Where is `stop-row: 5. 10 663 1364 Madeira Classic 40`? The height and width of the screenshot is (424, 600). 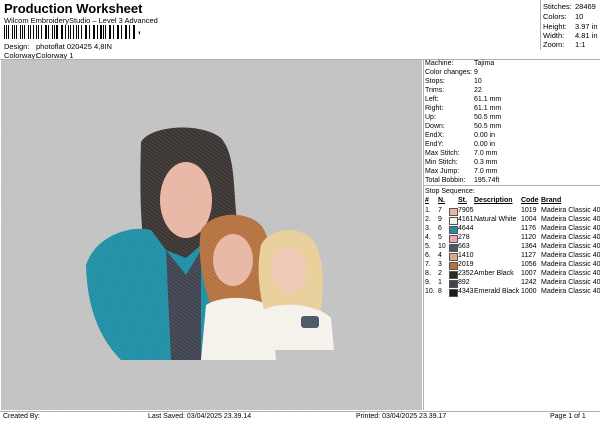
stop-row: 5. 10 663 1364 Madeira Classic 40 is located at coordinates (512, 247).